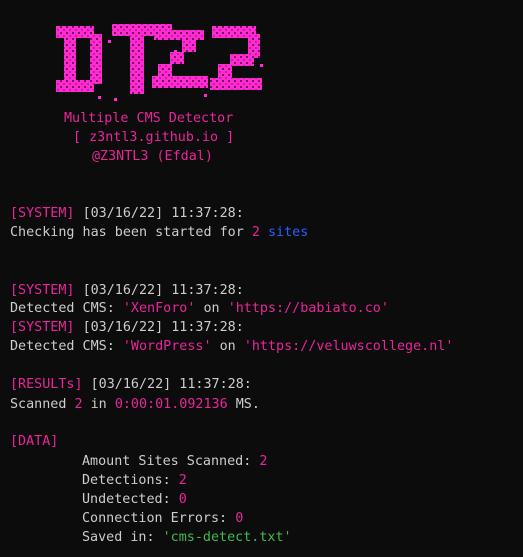  I want to click on log-line-results: [RESULTs] [03/16/22] 11:37:28:, so click(131, 385).